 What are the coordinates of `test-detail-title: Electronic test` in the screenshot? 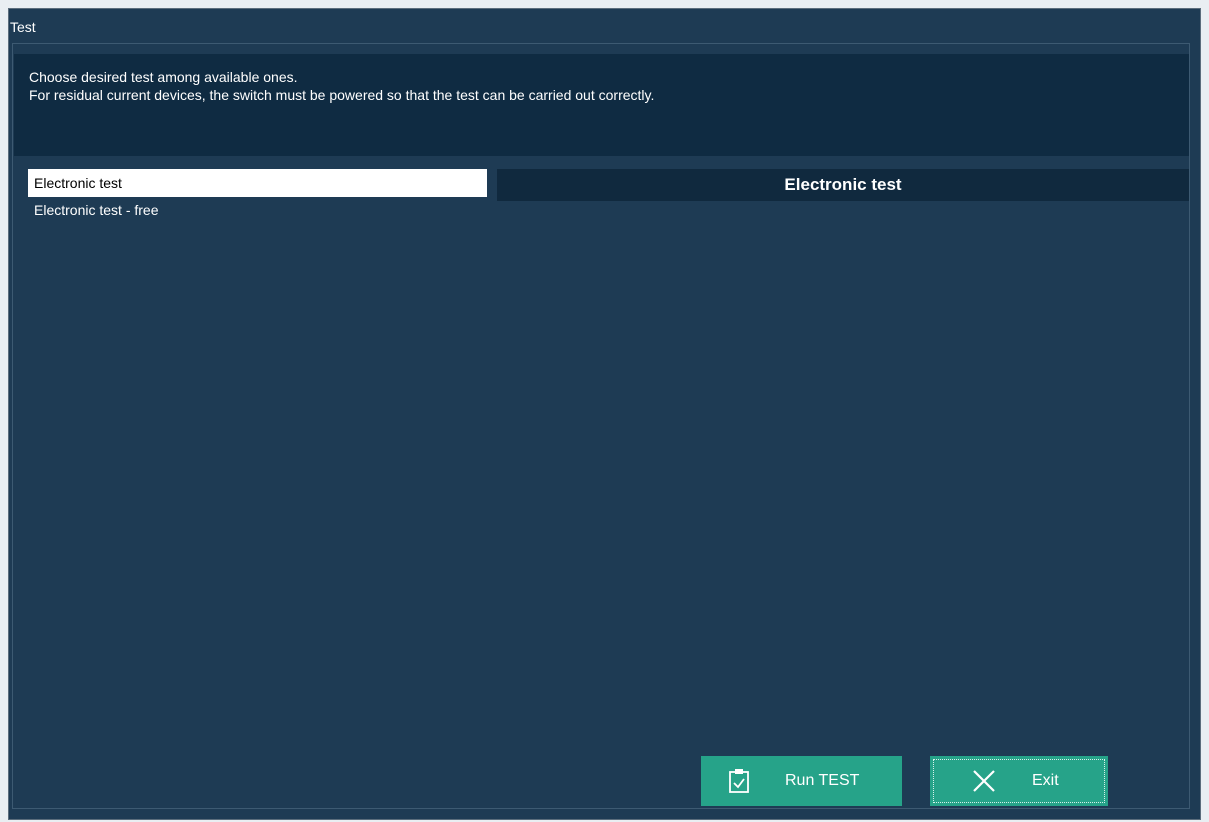 It's located at (843, 185).